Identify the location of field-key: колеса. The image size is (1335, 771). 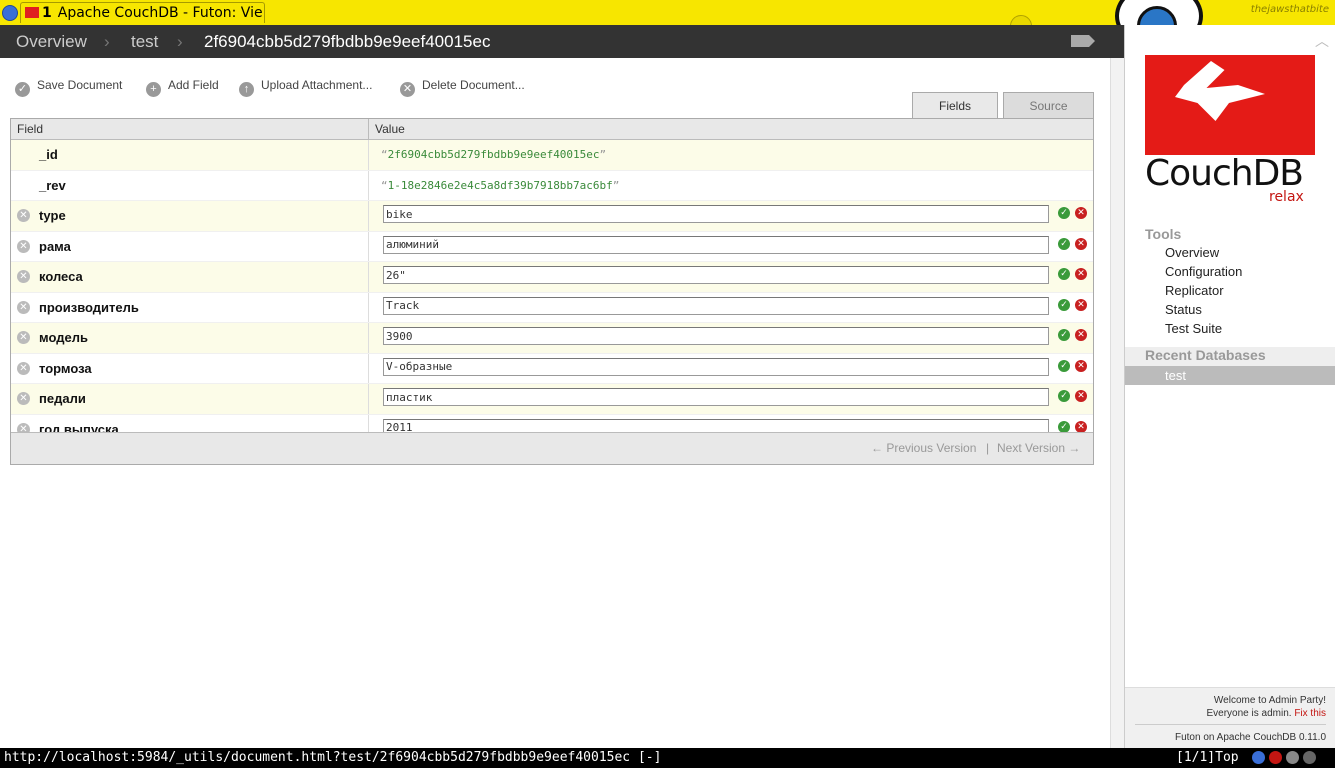
(61, 276).